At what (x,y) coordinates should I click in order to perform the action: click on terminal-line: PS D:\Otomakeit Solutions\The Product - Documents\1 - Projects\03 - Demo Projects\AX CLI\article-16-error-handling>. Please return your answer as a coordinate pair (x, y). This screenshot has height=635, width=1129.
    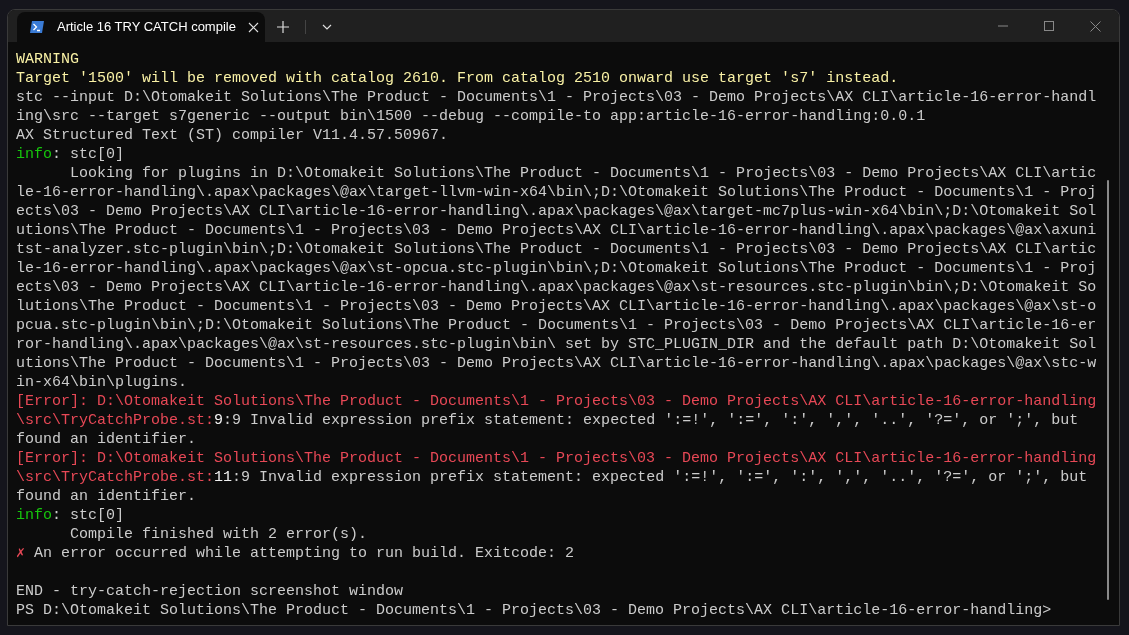
    Looking at the image, I should click on (534, 610).